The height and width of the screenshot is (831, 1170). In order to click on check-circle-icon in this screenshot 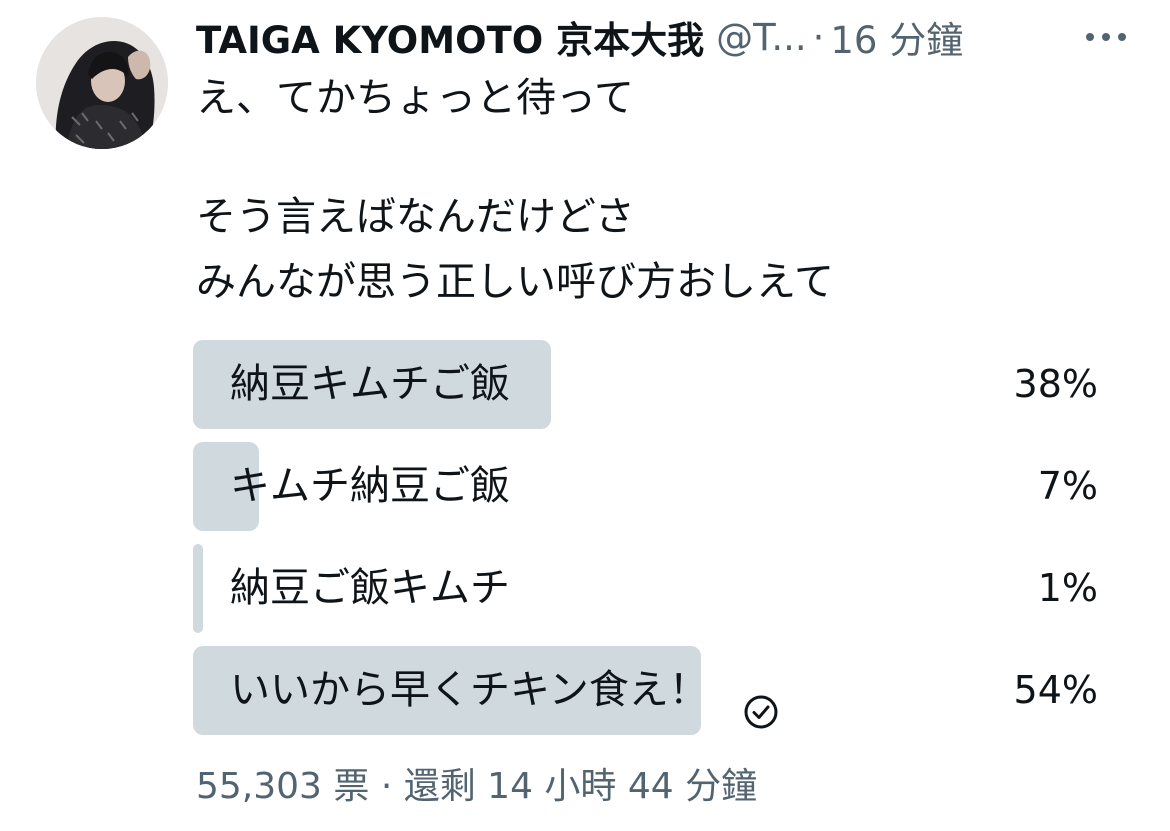, I will do `click(761, 700)`.